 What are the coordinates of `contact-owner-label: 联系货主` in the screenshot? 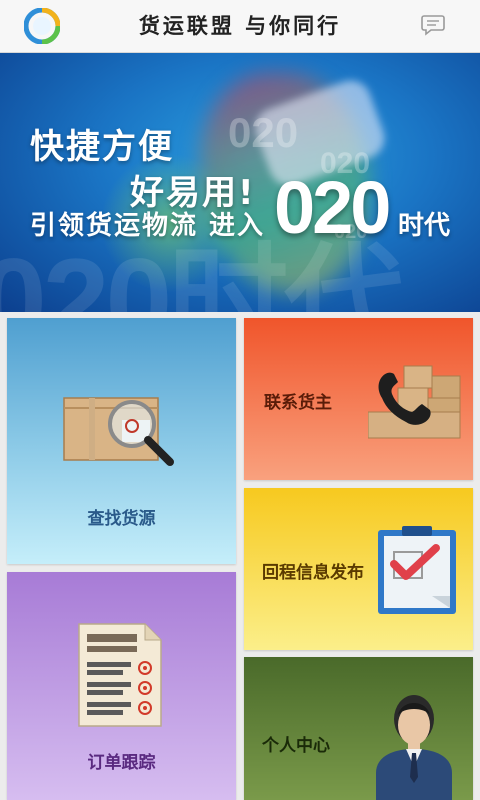 It's located at (298, 403).